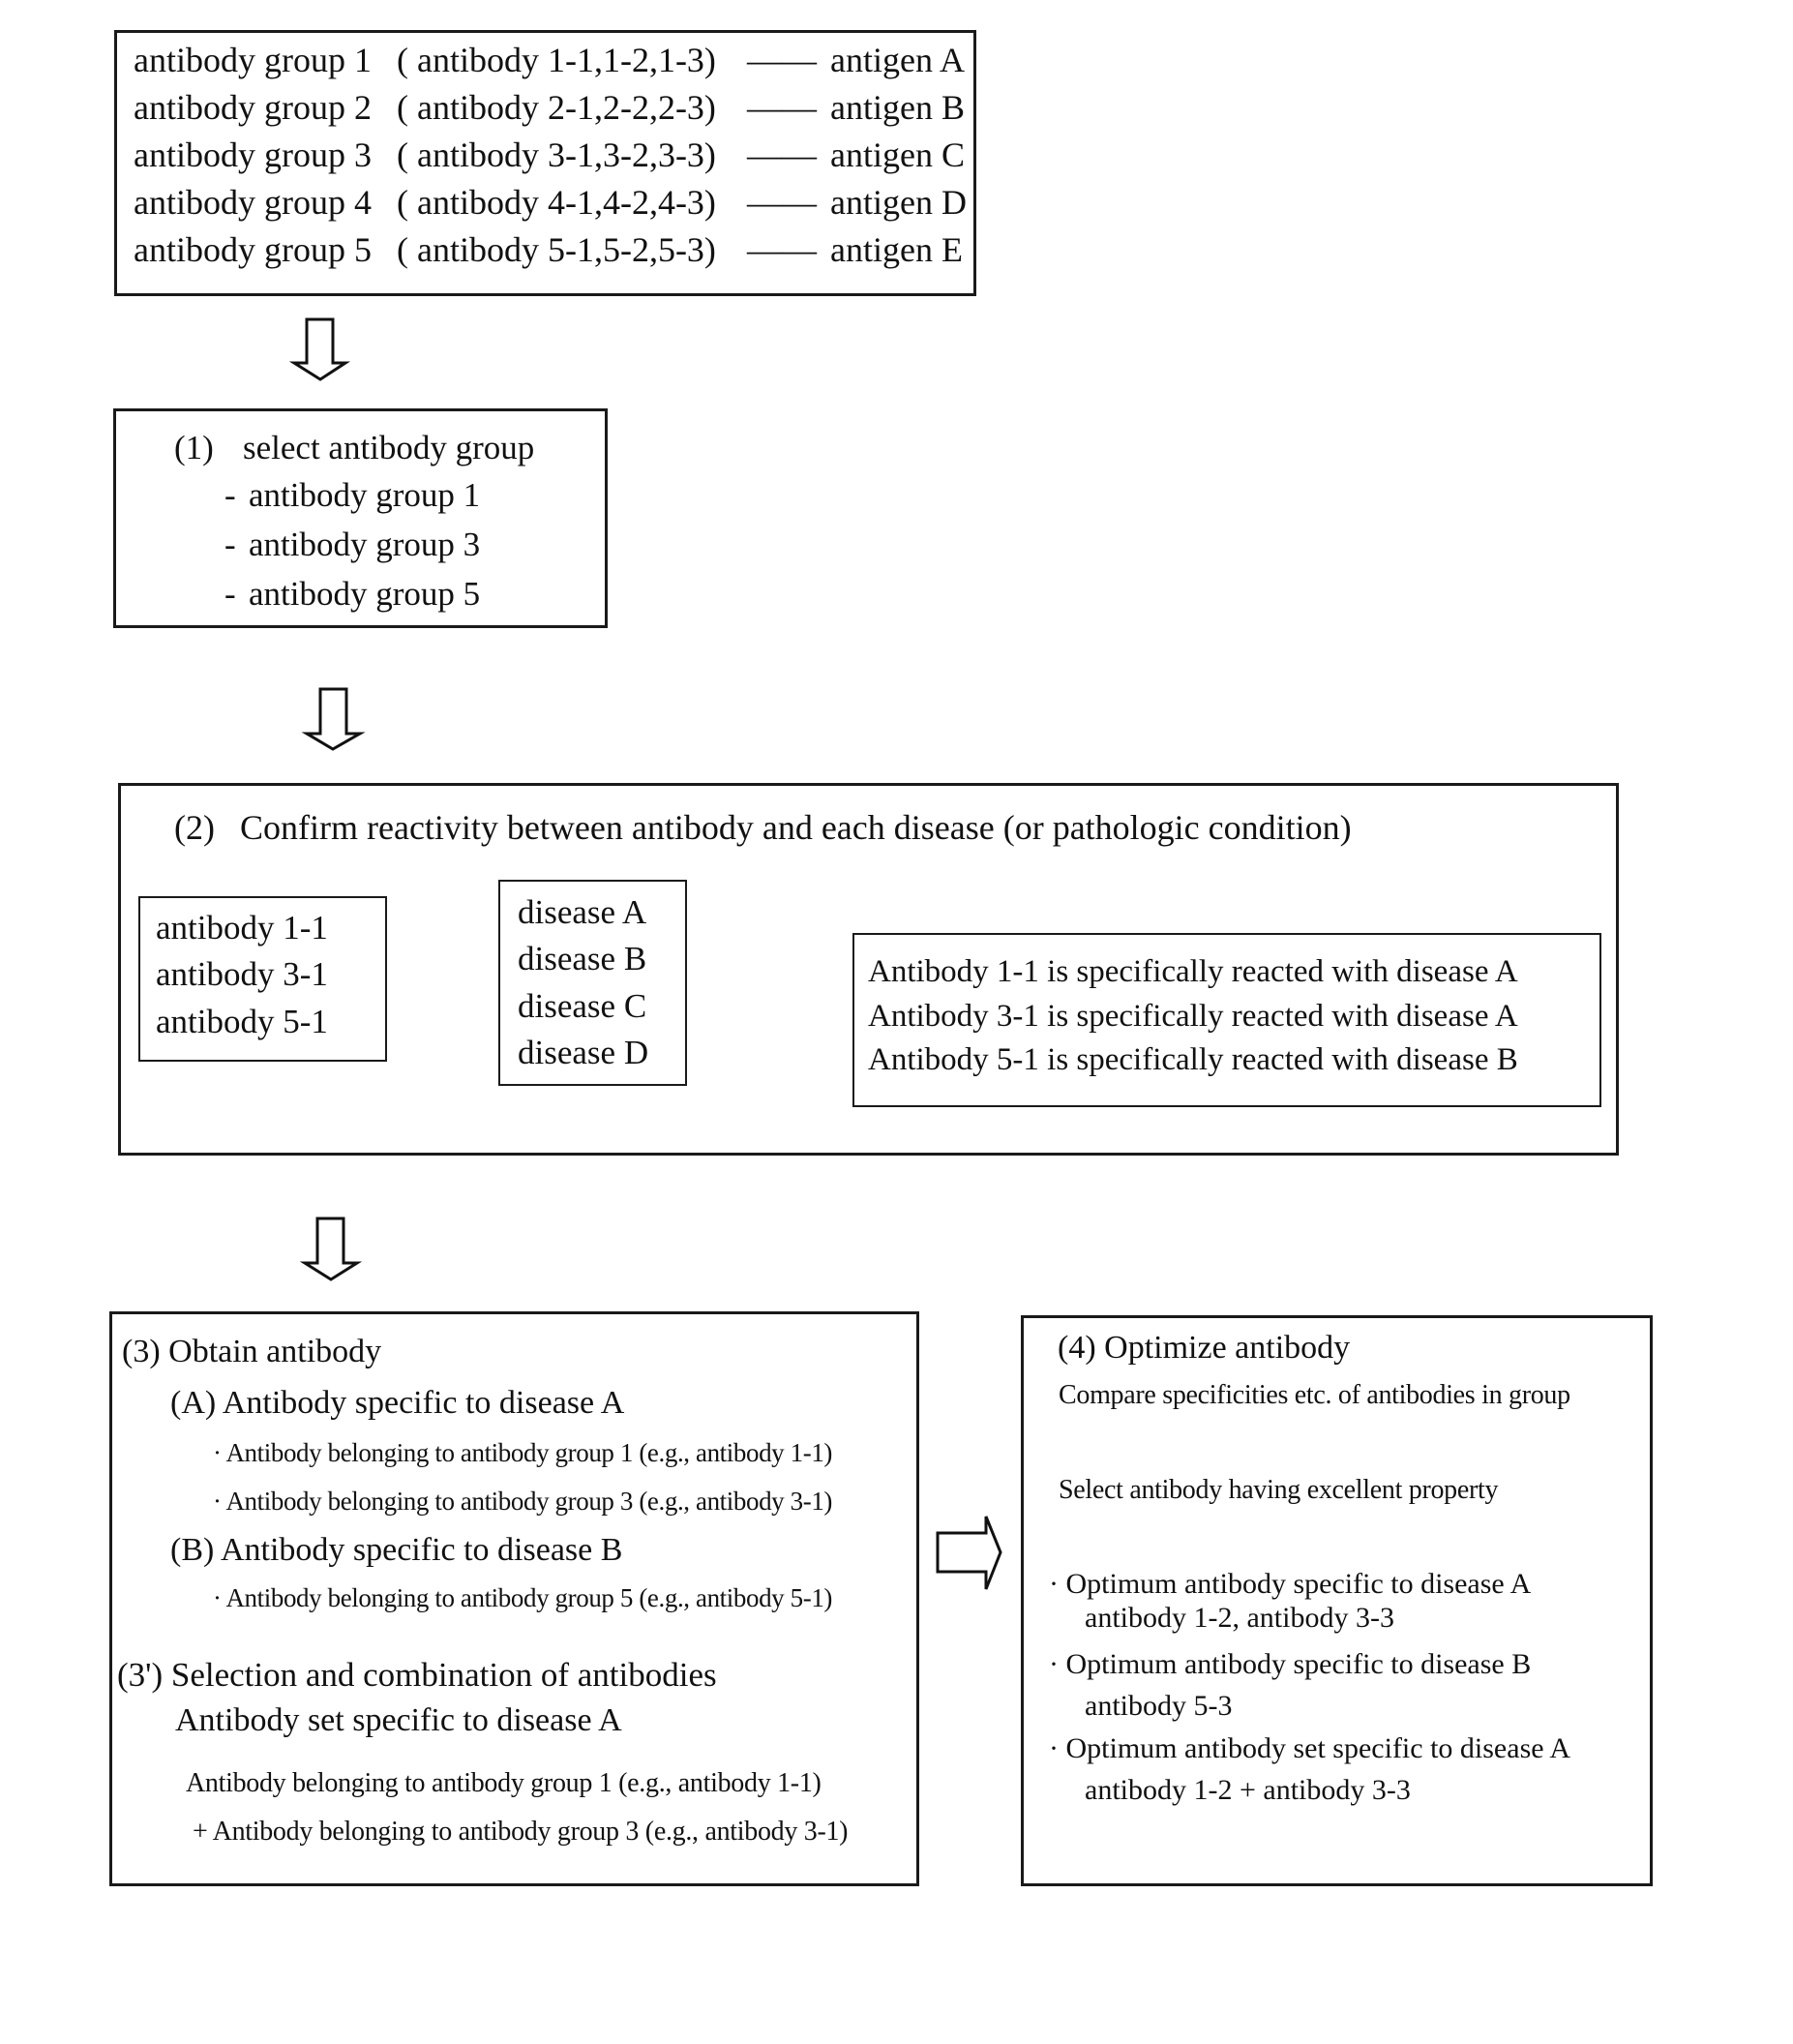 Image resolution: width=1793 pixels, height=2044 pixels. I want to click on step4-result-value: antibody 1-2, antibody 3-3, so click(1239, 1618).